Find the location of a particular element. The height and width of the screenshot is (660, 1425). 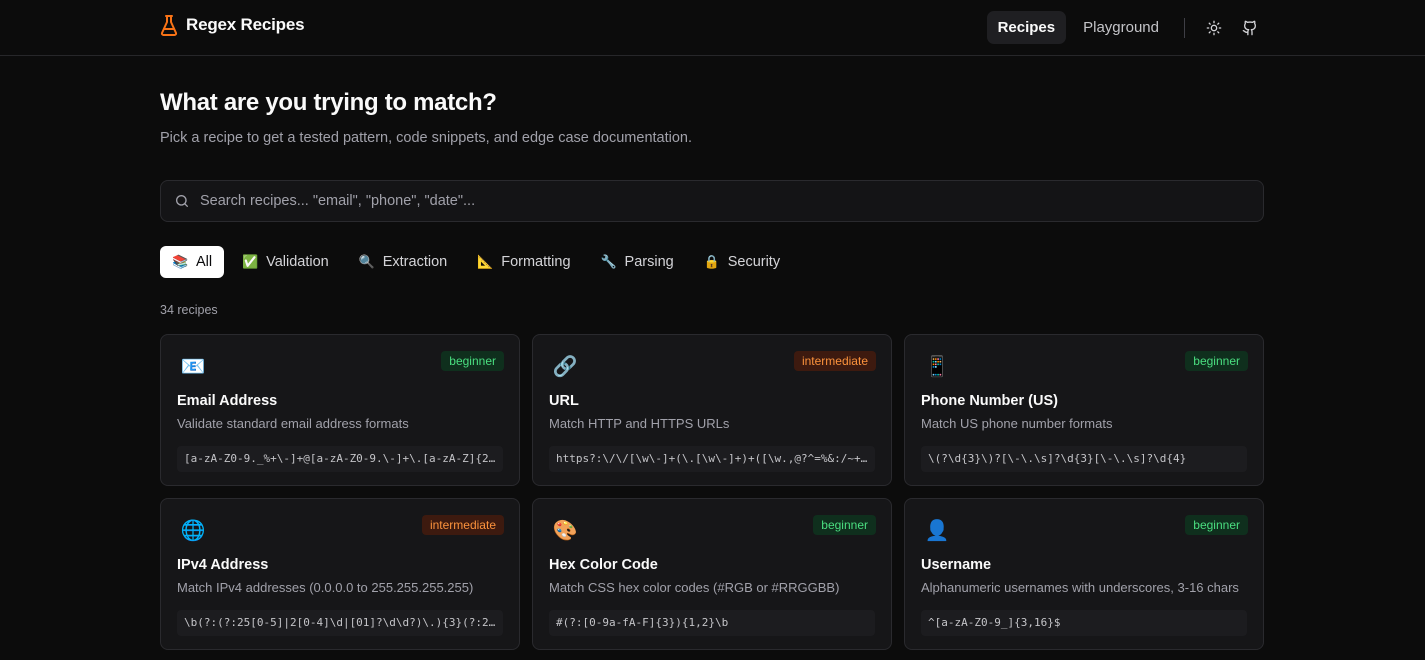

recipe-pattern: ^[a-zA-Z0-9_]{3,16}$ is located at coordinates (1084, 623).